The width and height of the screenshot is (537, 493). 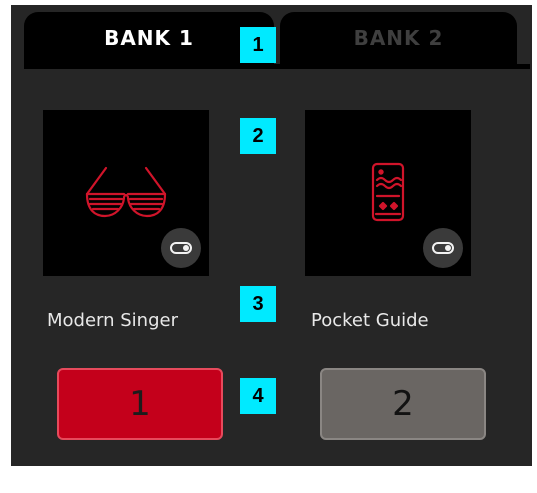 I want to click on tab-bank-1: BANK 1, so click(x=149, y=38).